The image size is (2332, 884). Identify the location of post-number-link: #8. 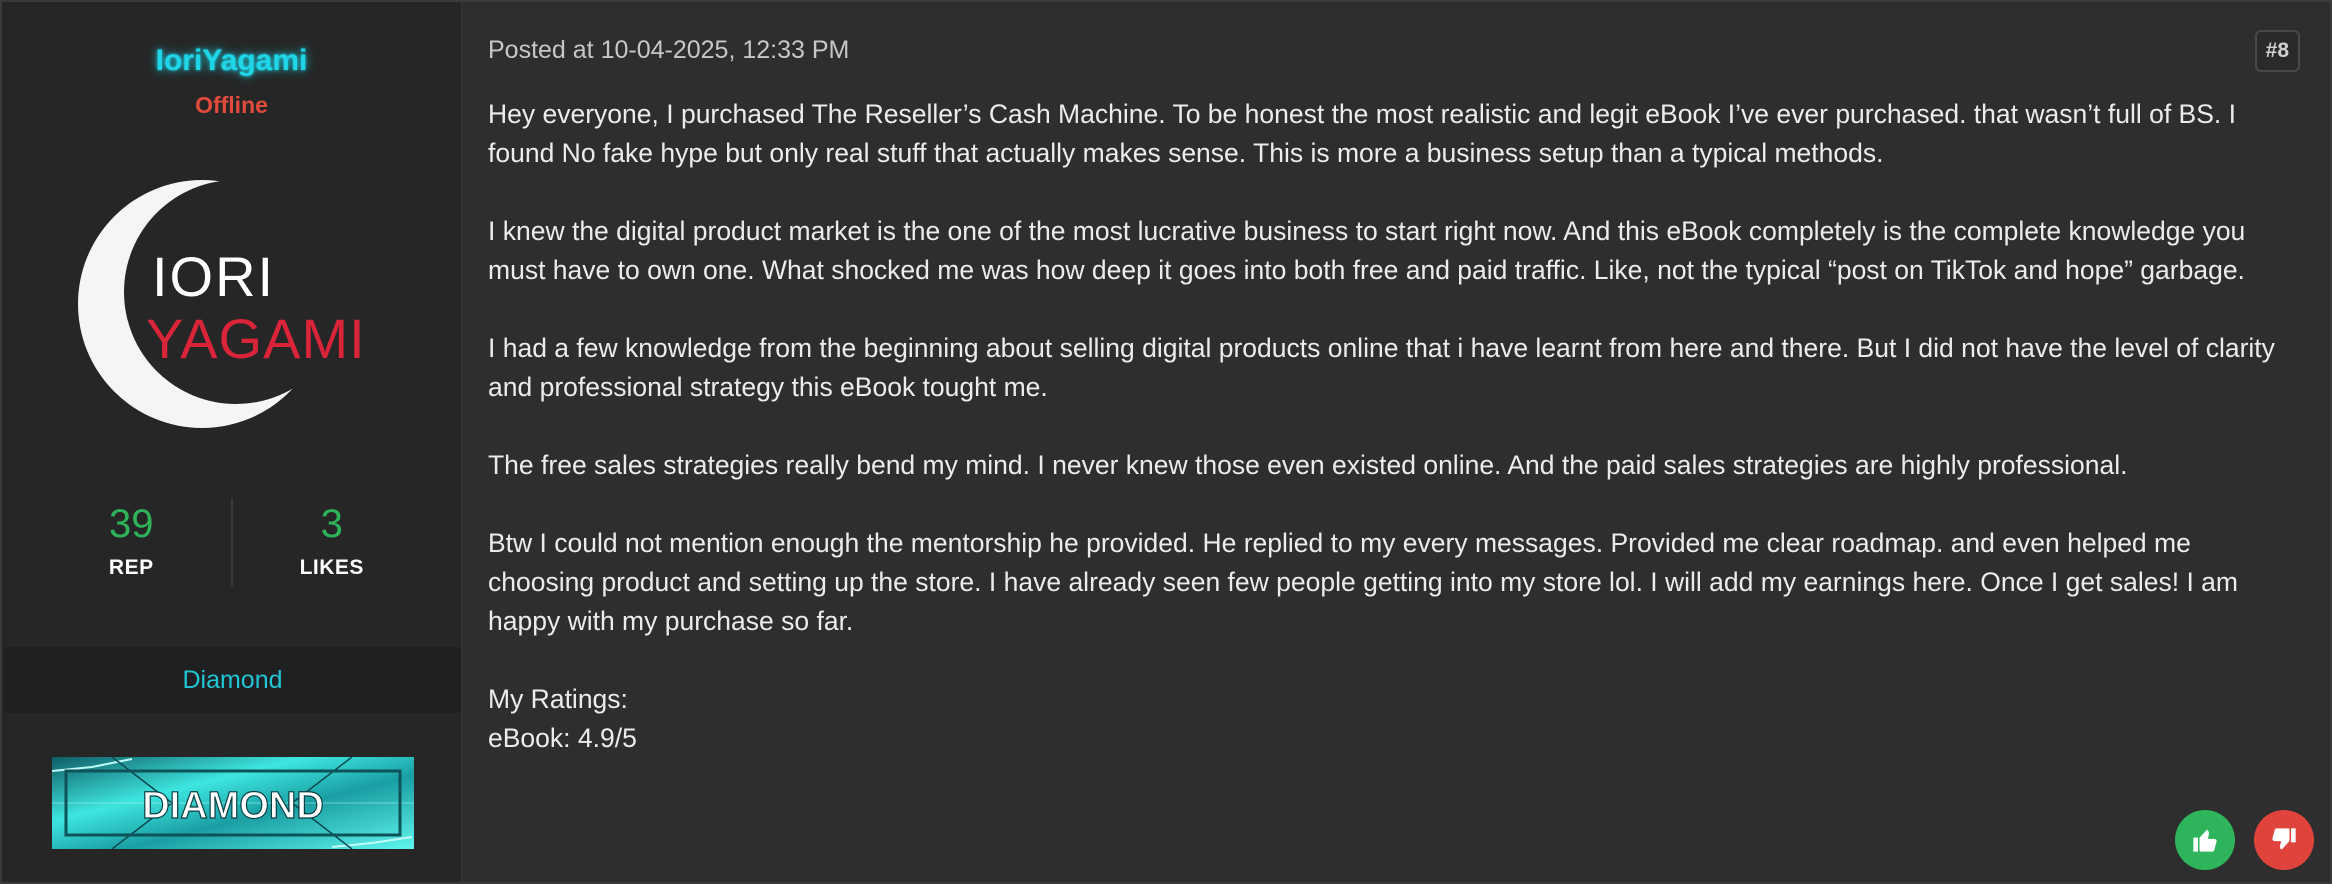
(2277, 51).